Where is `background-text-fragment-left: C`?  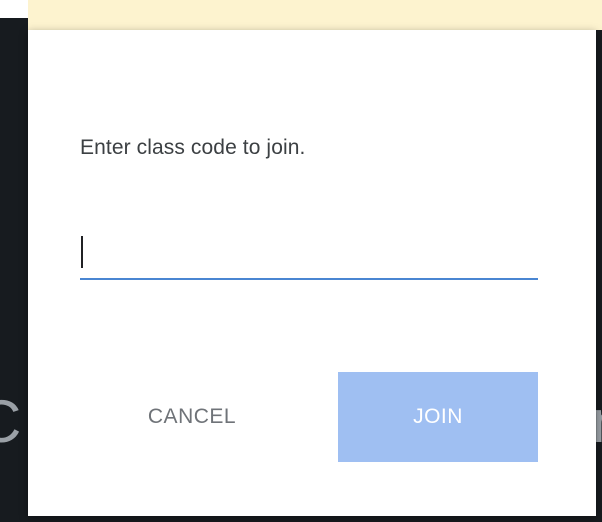 background-text-fragment-left: C is located at coordinates (10, 422).